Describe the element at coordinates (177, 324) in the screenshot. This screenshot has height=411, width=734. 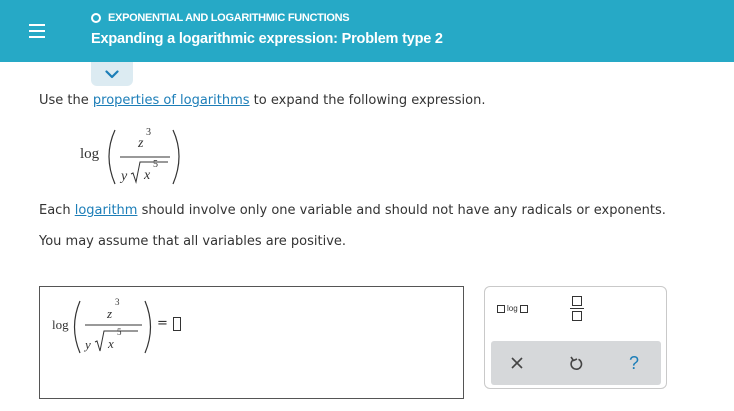
I see `answer-input-blank` at that location.